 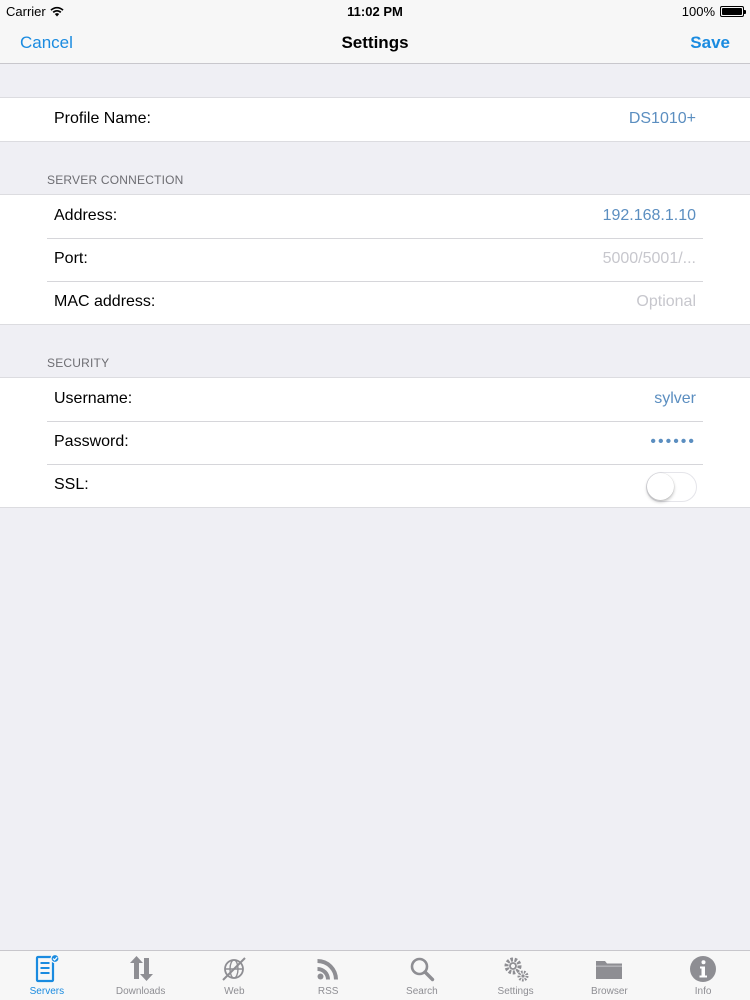 I want to click on ssl-row: SSL:, so click(x=375, y=485).